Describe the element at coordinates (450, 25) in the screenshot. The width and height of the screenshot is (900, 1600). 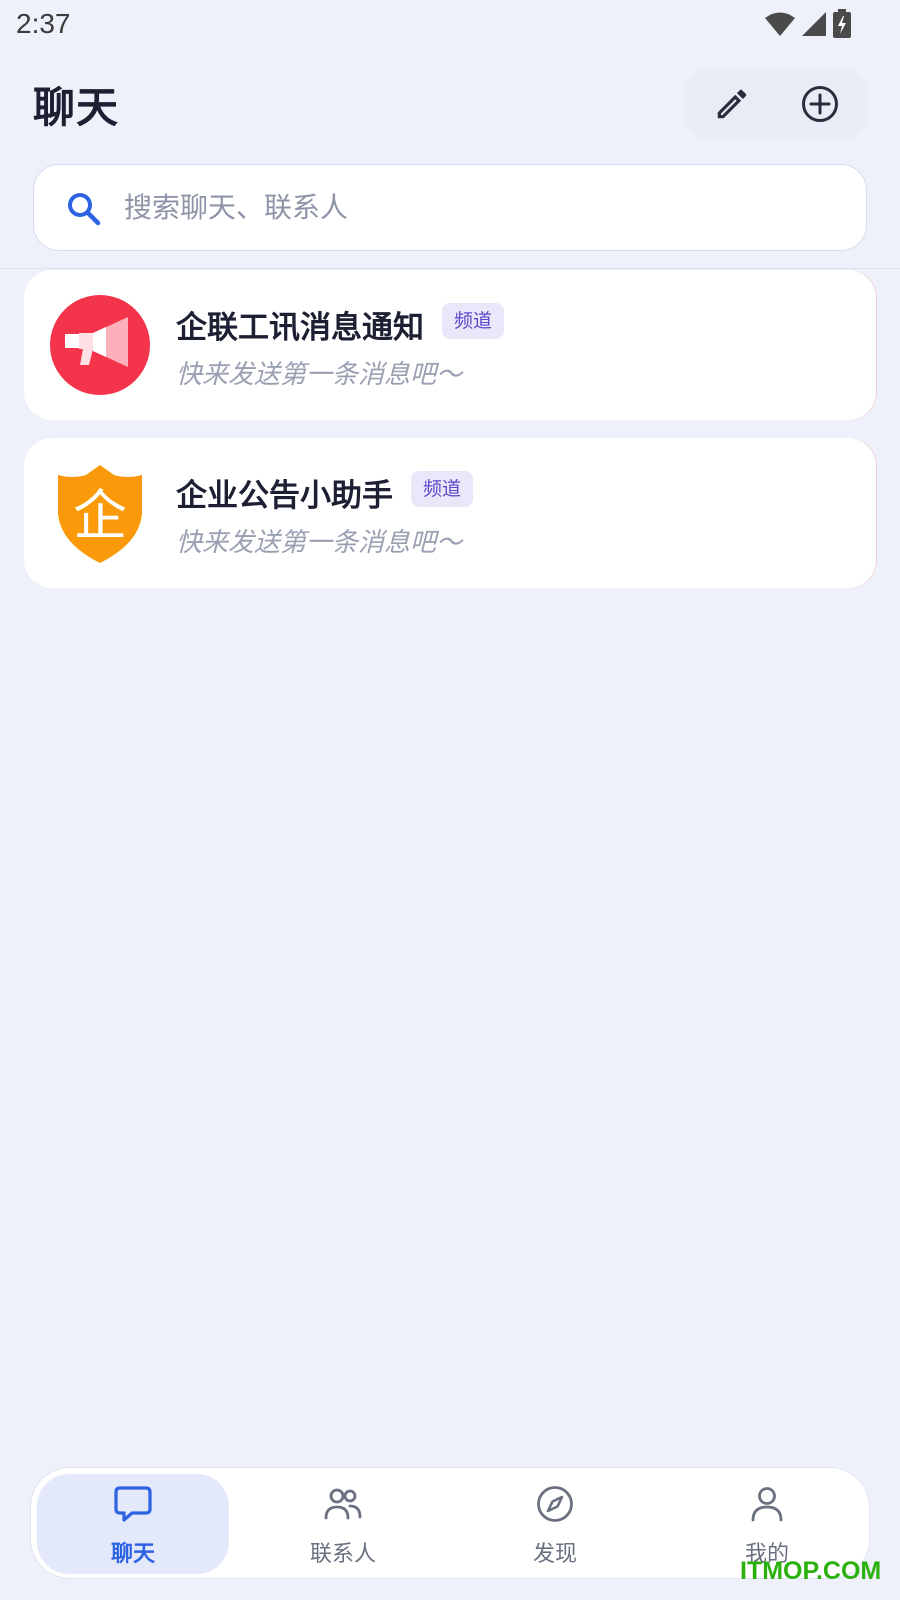
I see `status-bar: 2:37` at that location.